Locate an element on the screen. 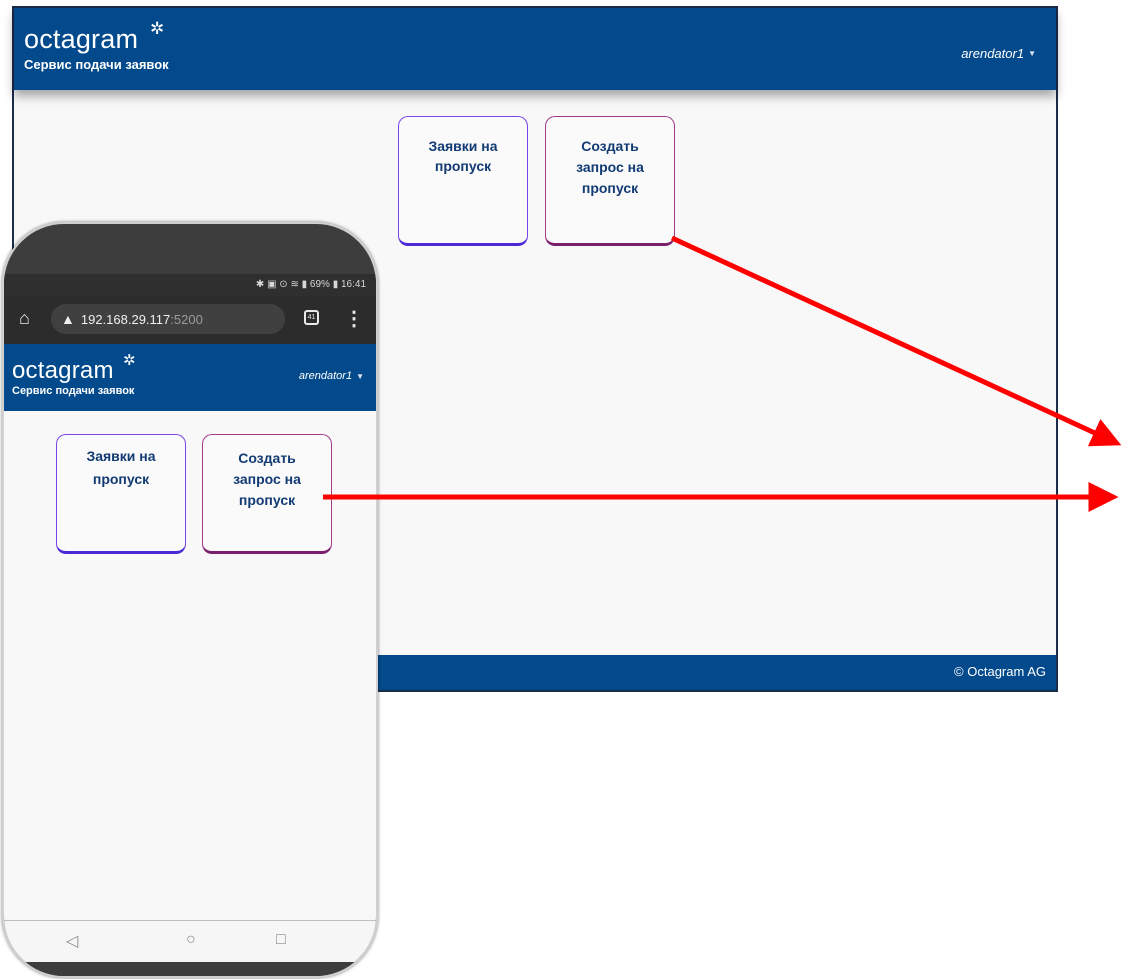 The image size is (1128, 979). mobile-tile-pass-requests: Заявки на пропуск is located at coordinates (121, 494).